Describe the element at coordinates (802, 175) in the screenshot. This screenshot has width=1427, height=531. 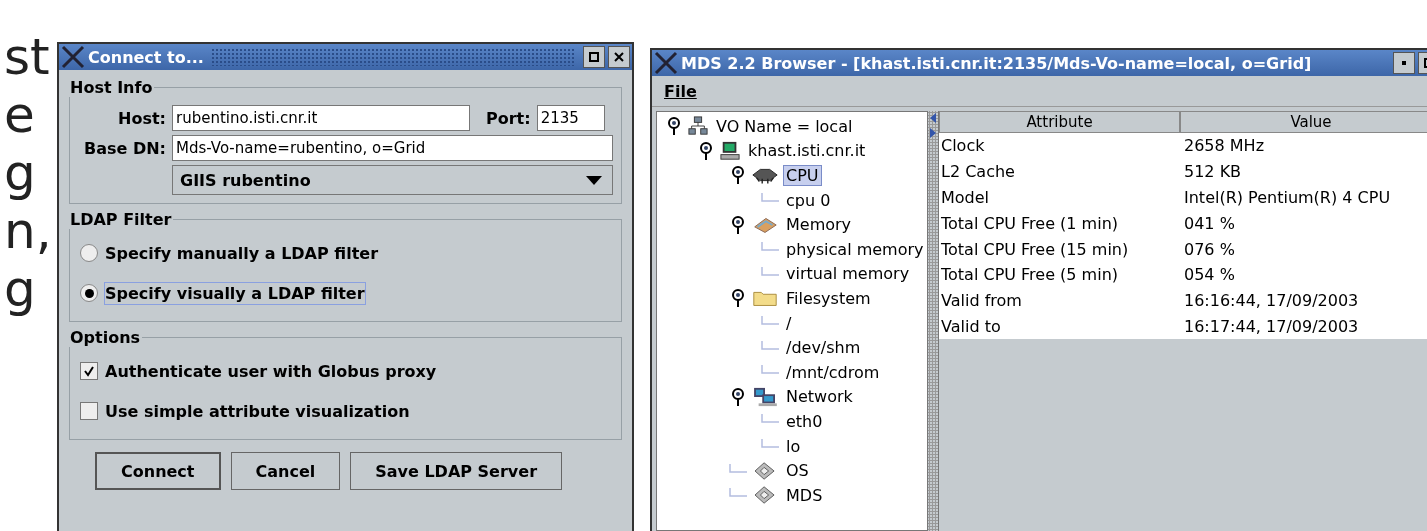
I see `tree-item: CPU` at that location.